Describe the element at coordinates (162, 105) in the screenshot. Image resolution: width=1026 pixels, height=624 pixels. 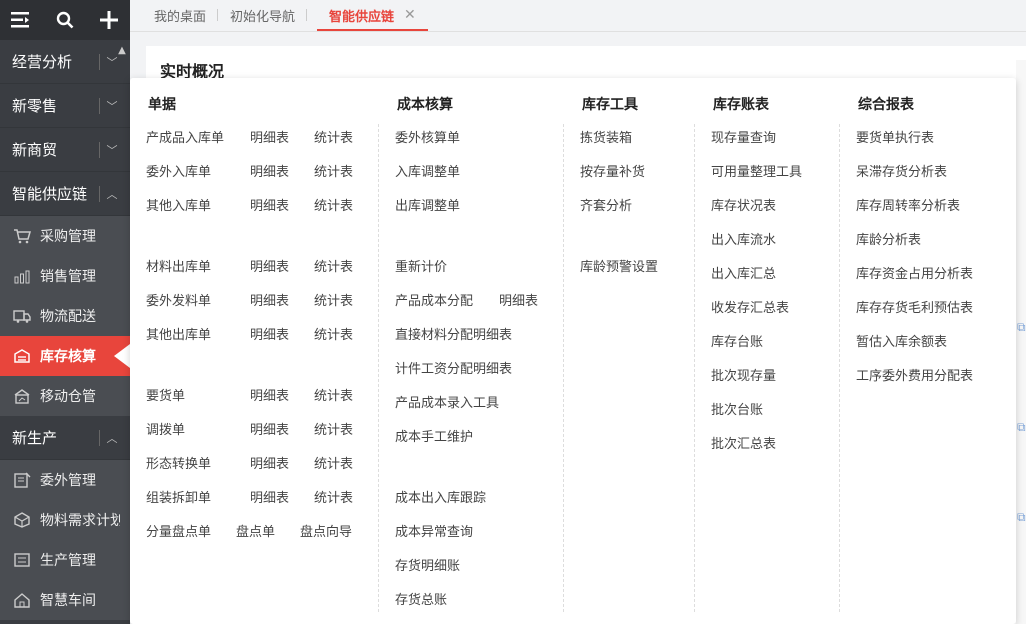
I see `column-header: 单据` at that location.